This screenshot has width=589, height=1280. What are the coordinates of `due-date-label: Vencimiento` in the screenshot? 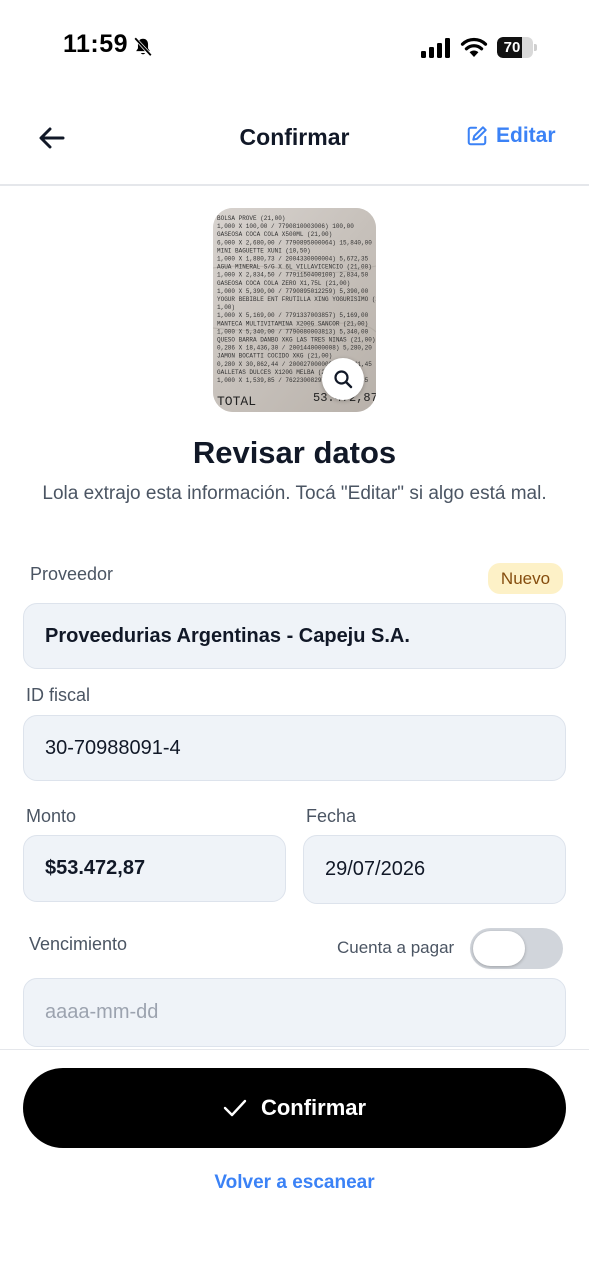 It's located at (78, 944).